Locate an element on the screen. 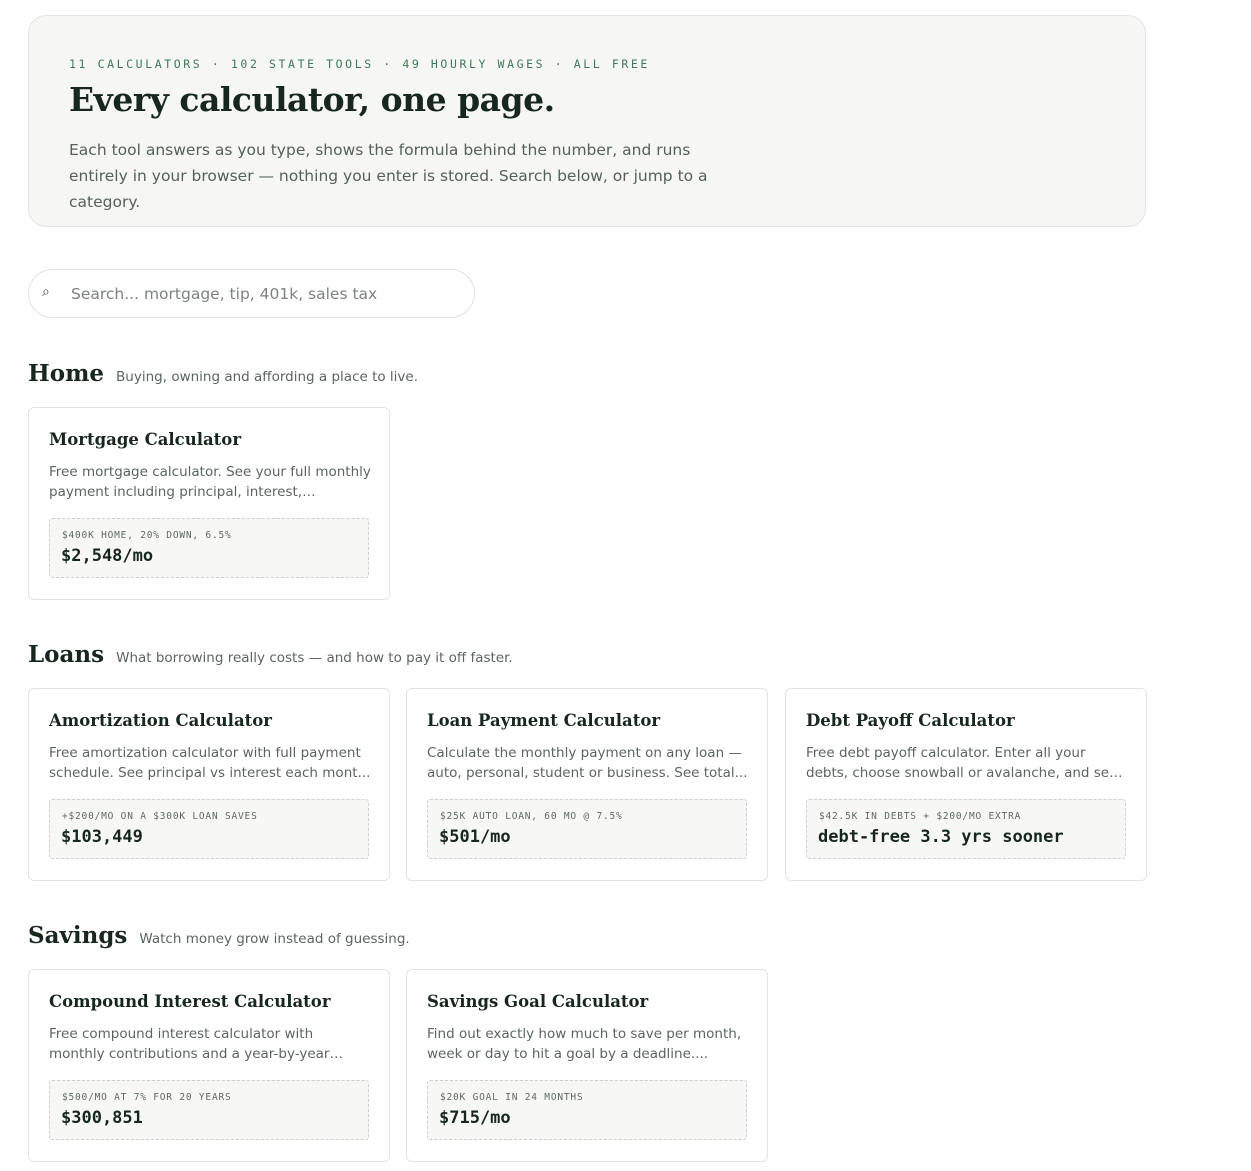  example-label: $42.5K IN DEBTS + $200/MO EXTRA is located at coordinates (920, 816).